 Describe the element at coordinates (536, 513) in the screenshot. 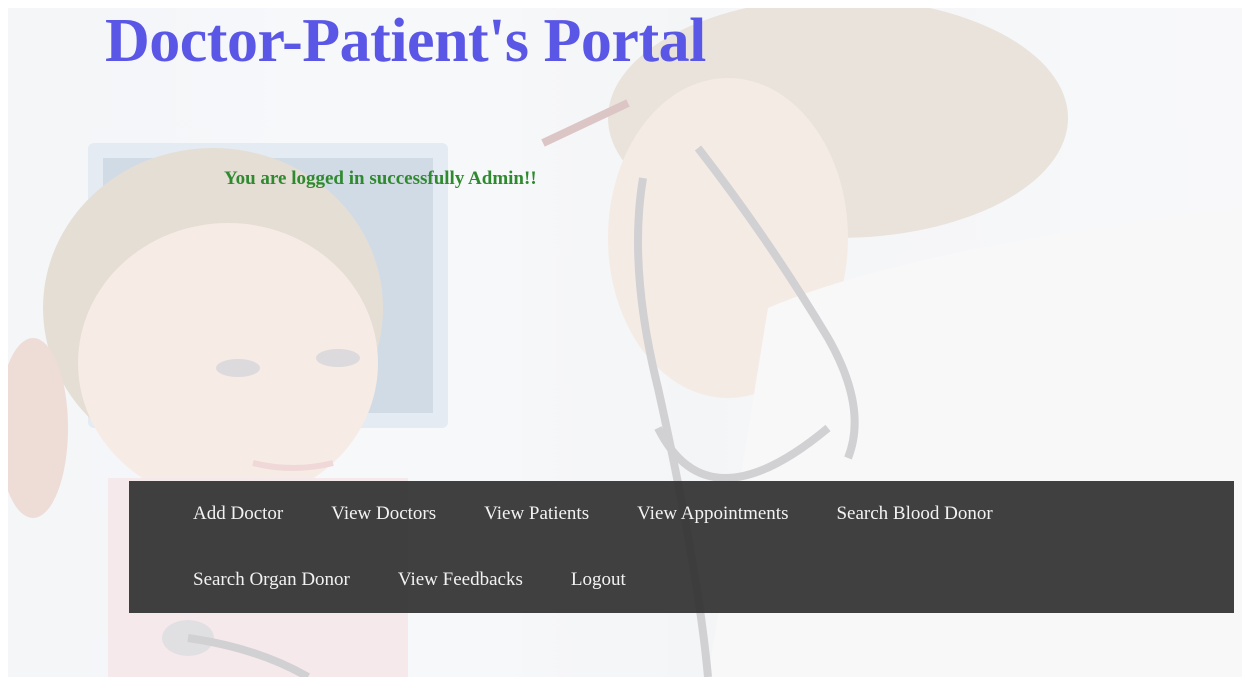

I see `view-patients-link: View Patients` at that location.